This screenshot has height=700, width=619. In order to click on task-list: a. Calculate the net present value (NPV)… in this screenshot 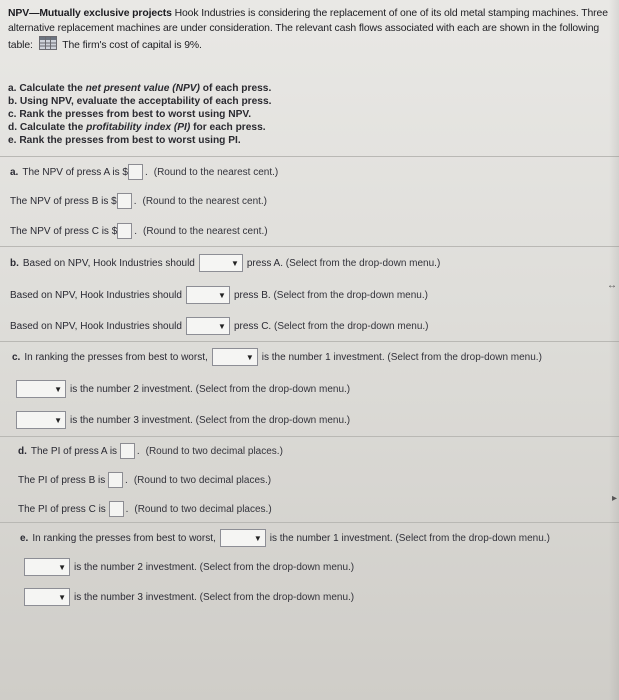, I will do `click(308, 114)`.